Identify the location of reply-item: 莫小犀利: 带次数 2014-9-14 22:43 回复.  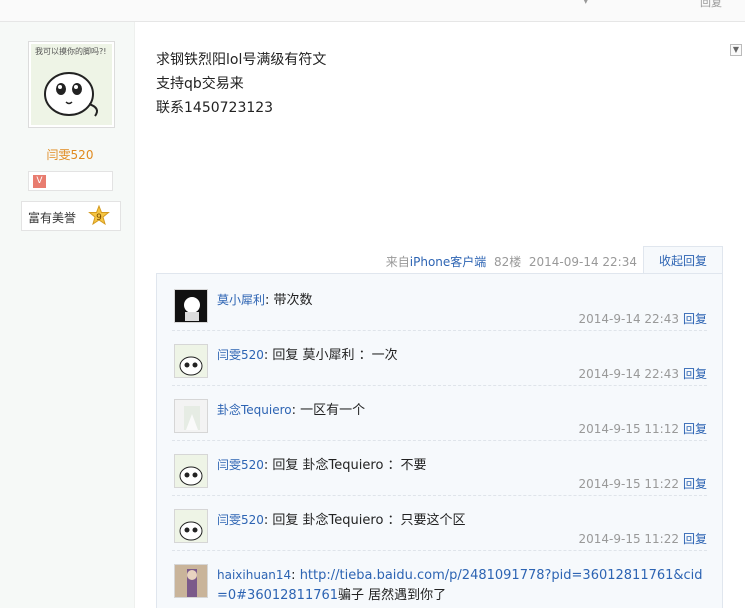
(439, 303).